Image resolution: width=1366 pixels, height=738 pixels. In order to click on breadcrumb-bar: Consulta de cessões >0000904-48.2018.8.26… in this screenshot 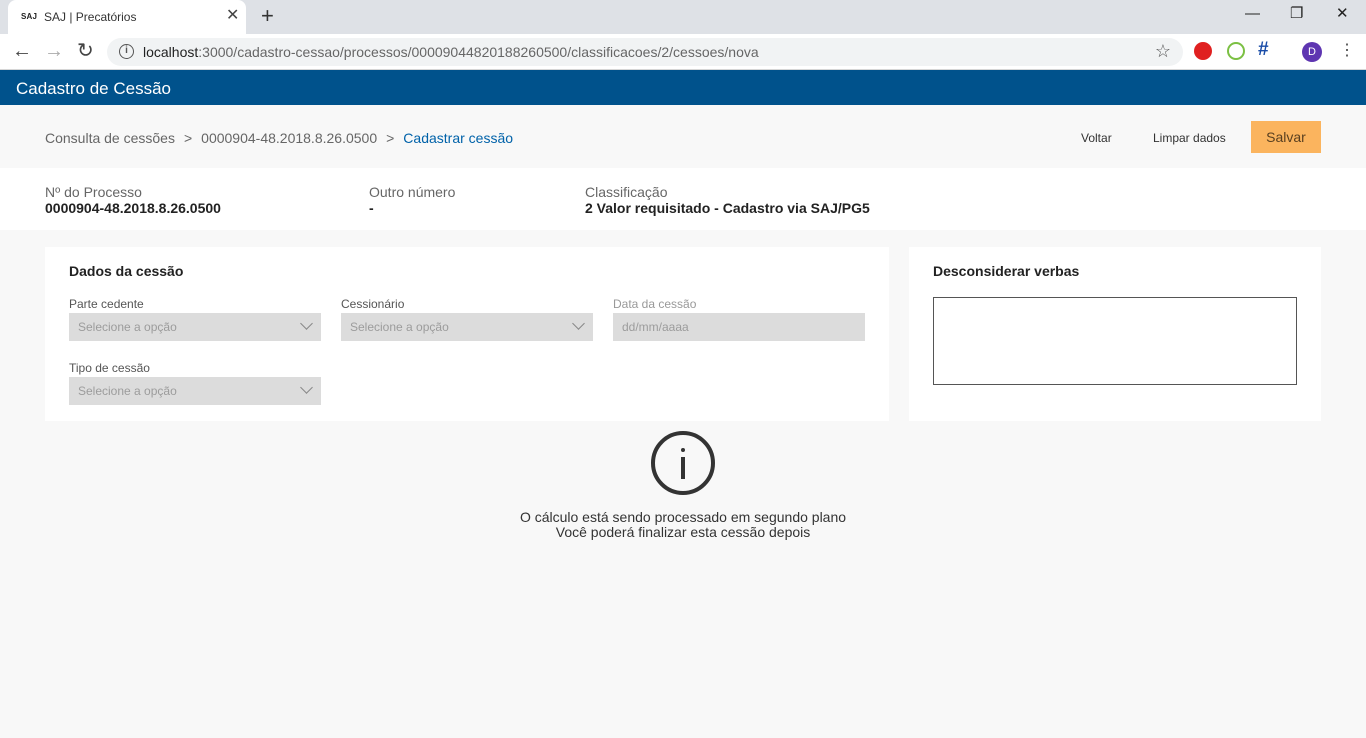, I will do `click(683, 136)`.